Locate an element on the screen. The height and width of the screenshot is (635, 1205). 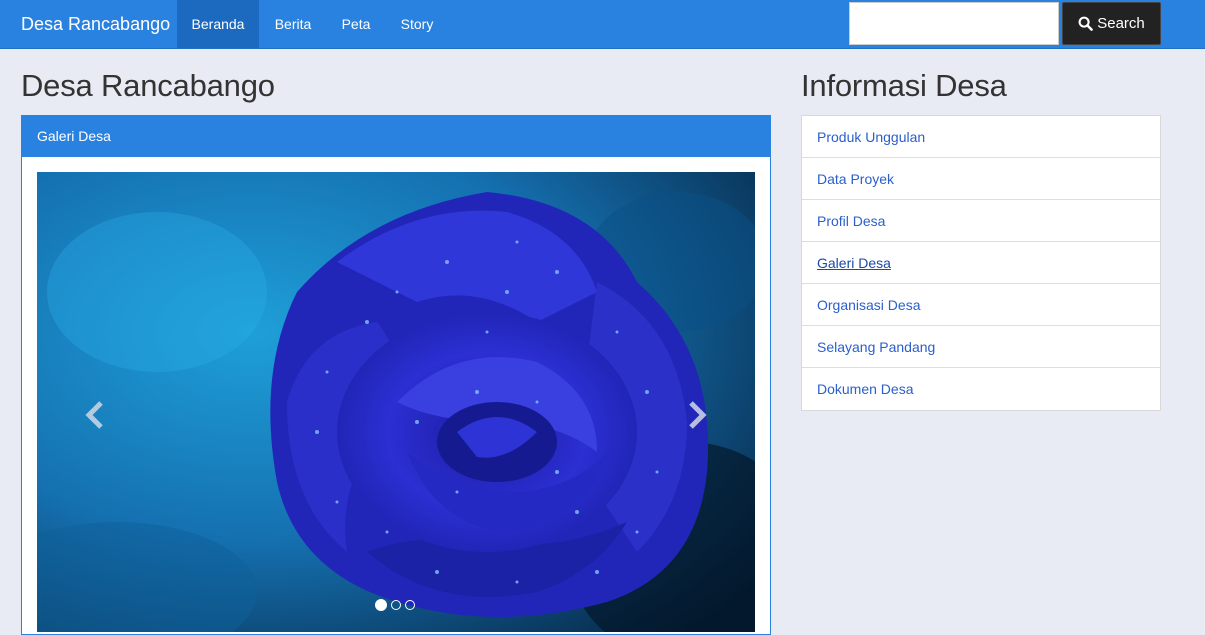
link-produk-unggulan: Produk Unggulan is located at coordinates (981, 137).